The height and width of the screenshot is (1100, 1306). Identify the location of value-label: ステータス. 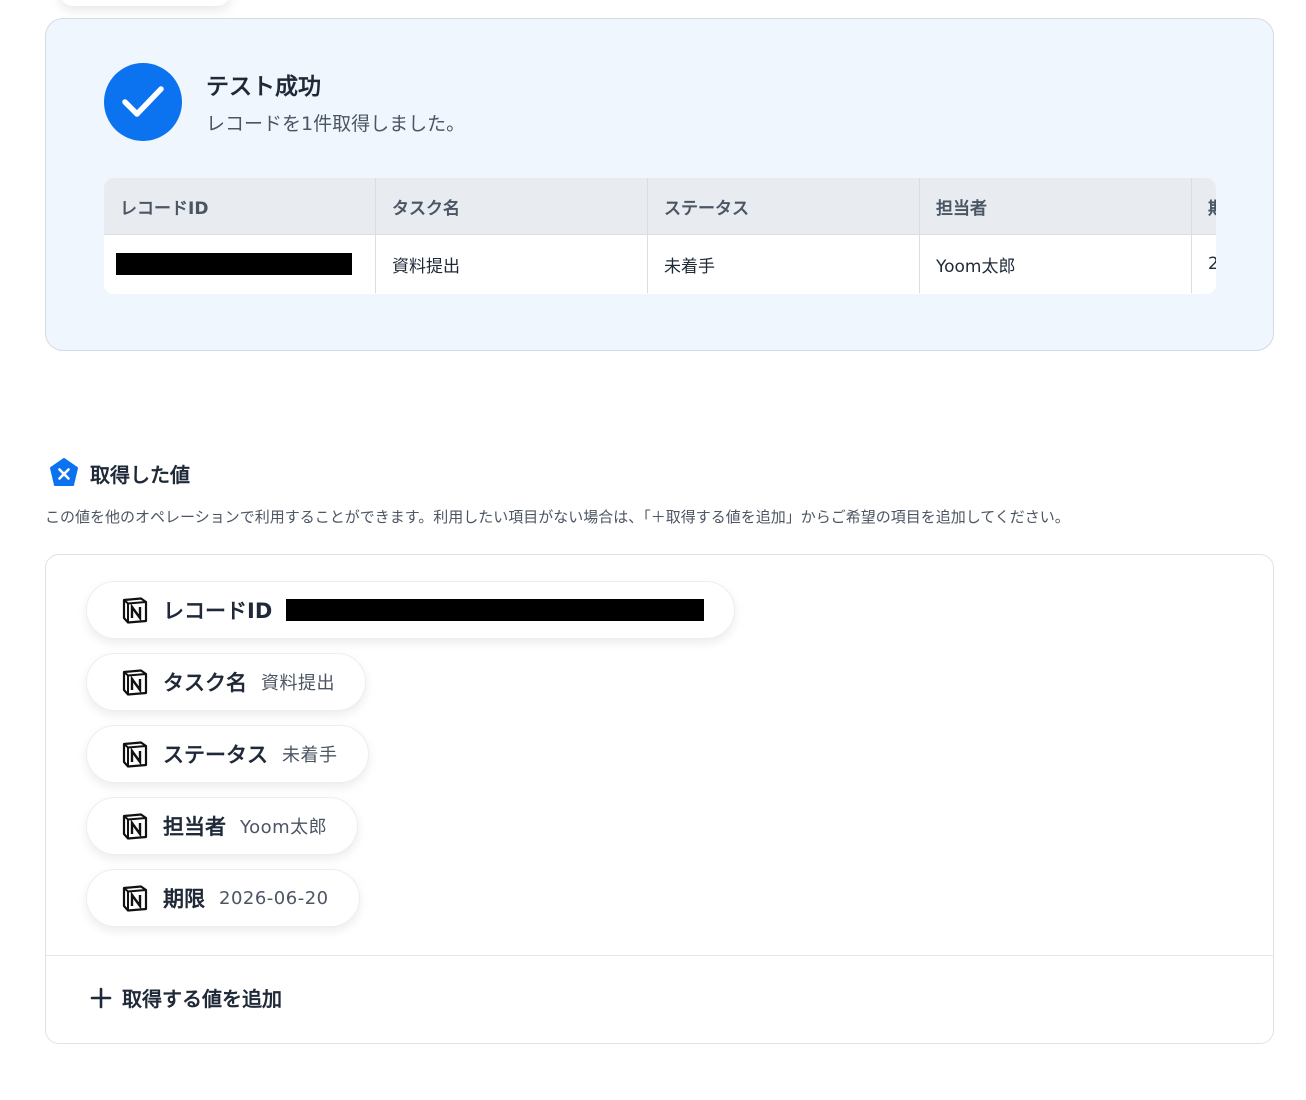
(215, 755).